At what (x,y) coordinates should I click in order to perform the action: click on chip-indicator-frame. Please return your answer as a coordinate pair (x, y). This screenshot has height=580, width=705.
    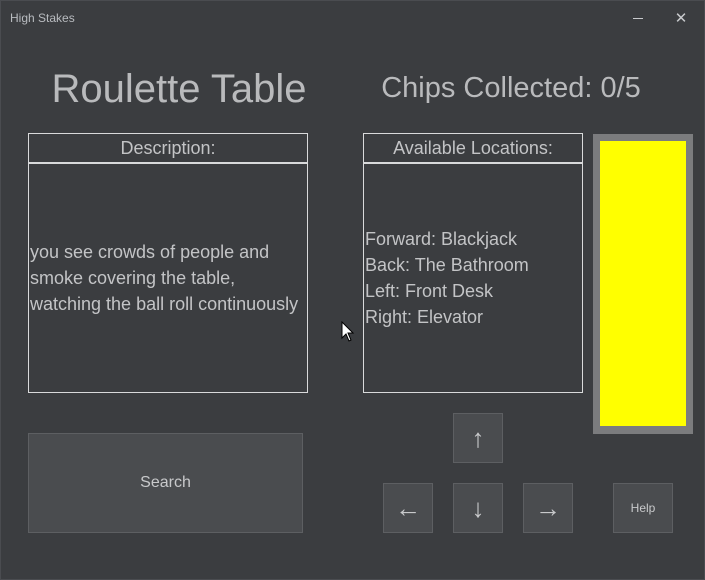
    Looking at the image, I should click on (643, 284).